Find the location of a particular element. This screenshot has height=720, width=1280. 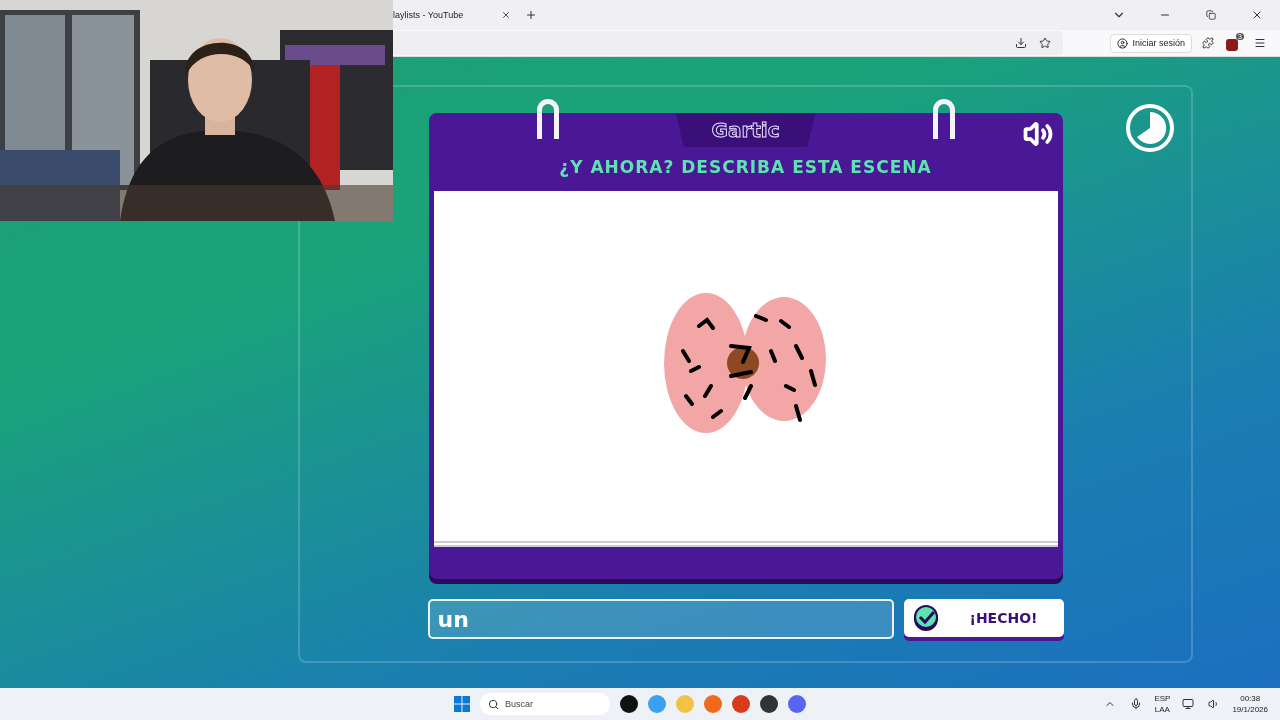

clock-date: 19/1/2026 is located at coordinates (1250, 709).